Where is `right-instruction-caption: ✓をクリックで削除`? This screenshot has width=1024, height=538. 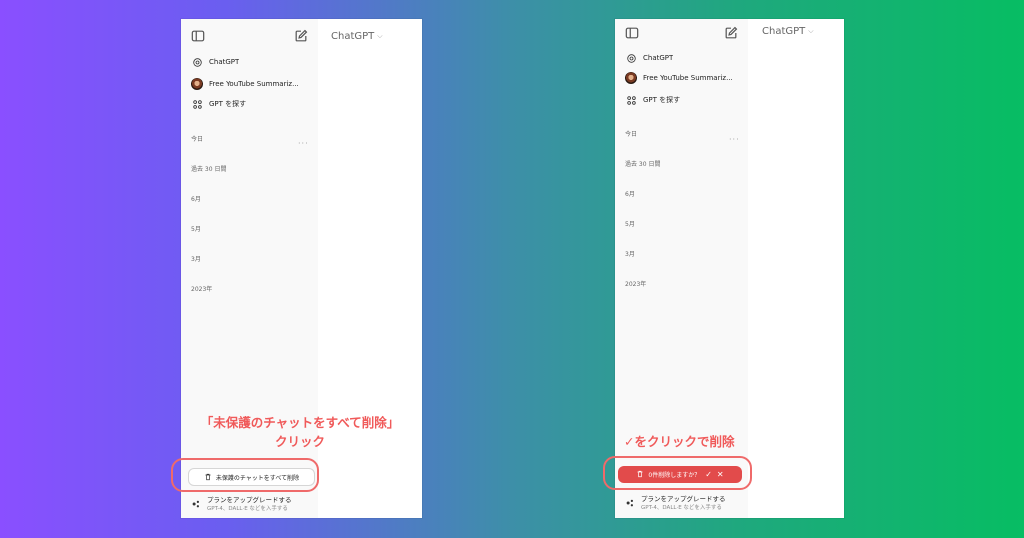
right-instruction-caption: ✓をクリックで削除 is located at coordinates (679, 440).